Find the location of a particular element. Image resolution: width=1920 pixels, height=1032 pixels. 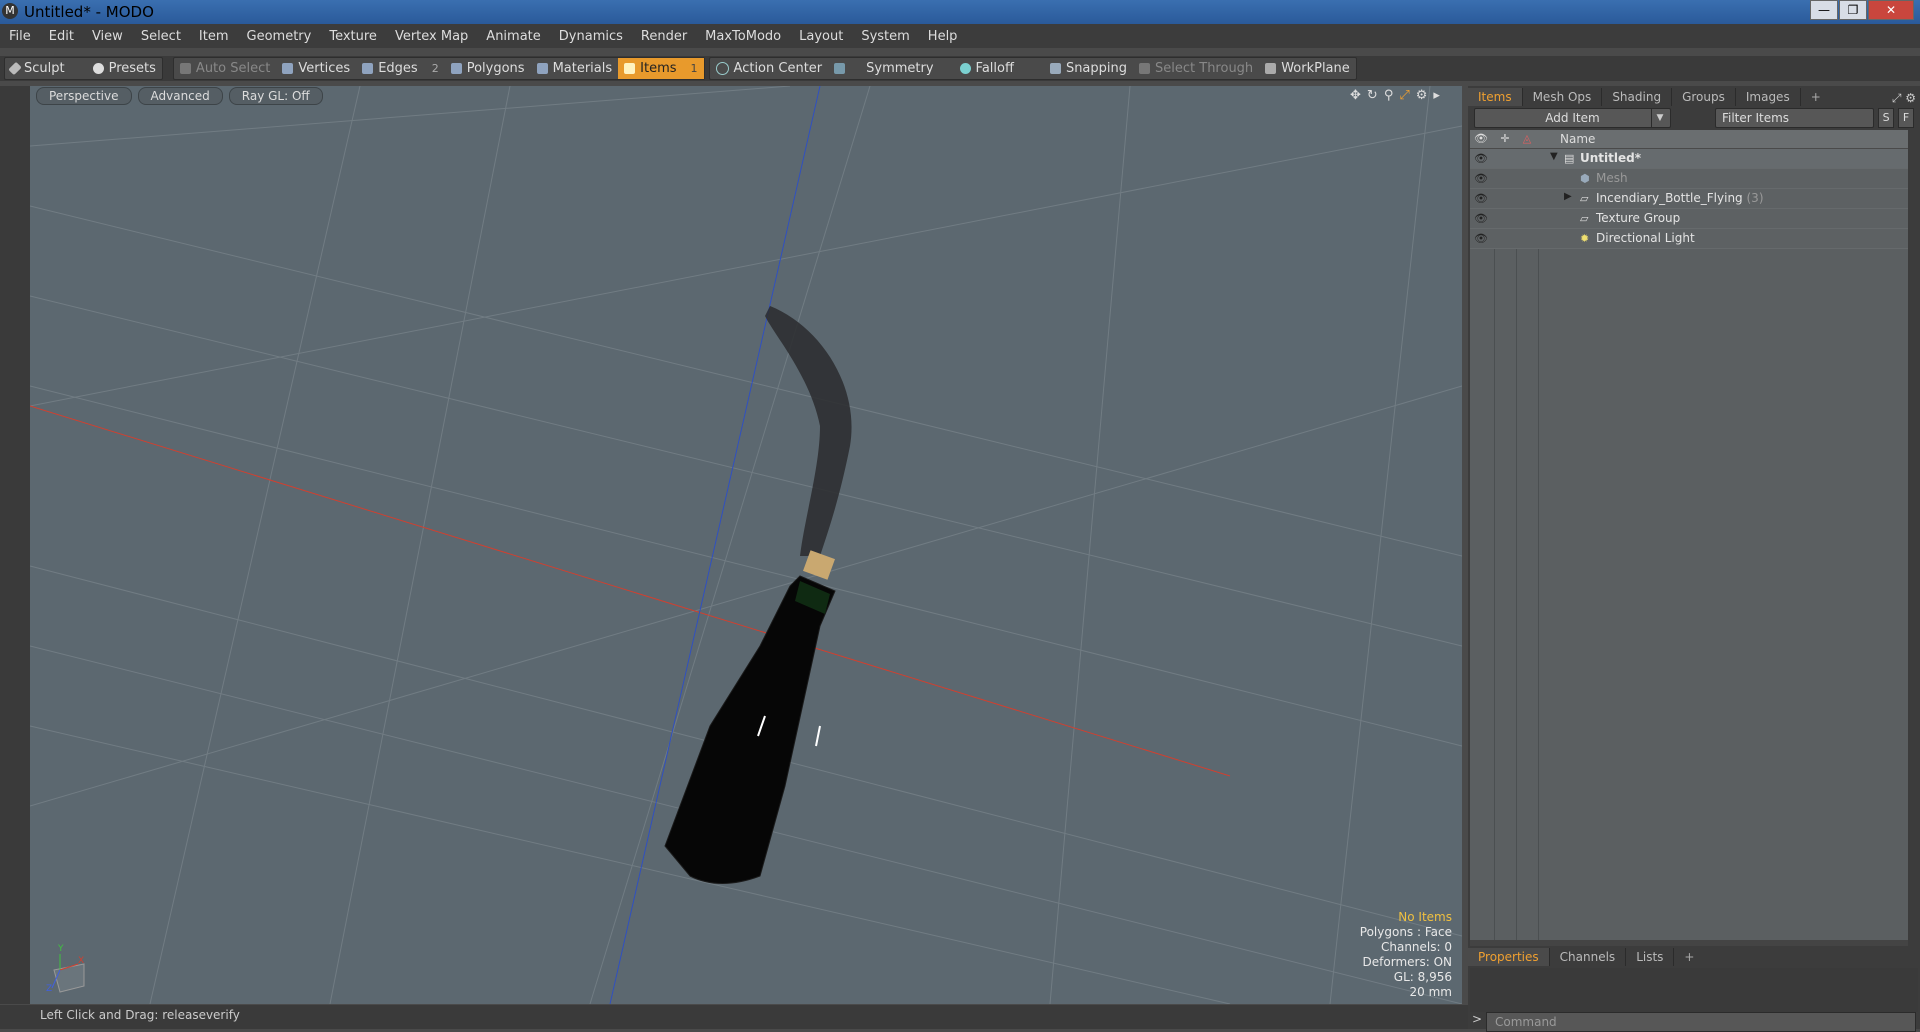

materials-button: Materials is located at coordinates (575, 68).